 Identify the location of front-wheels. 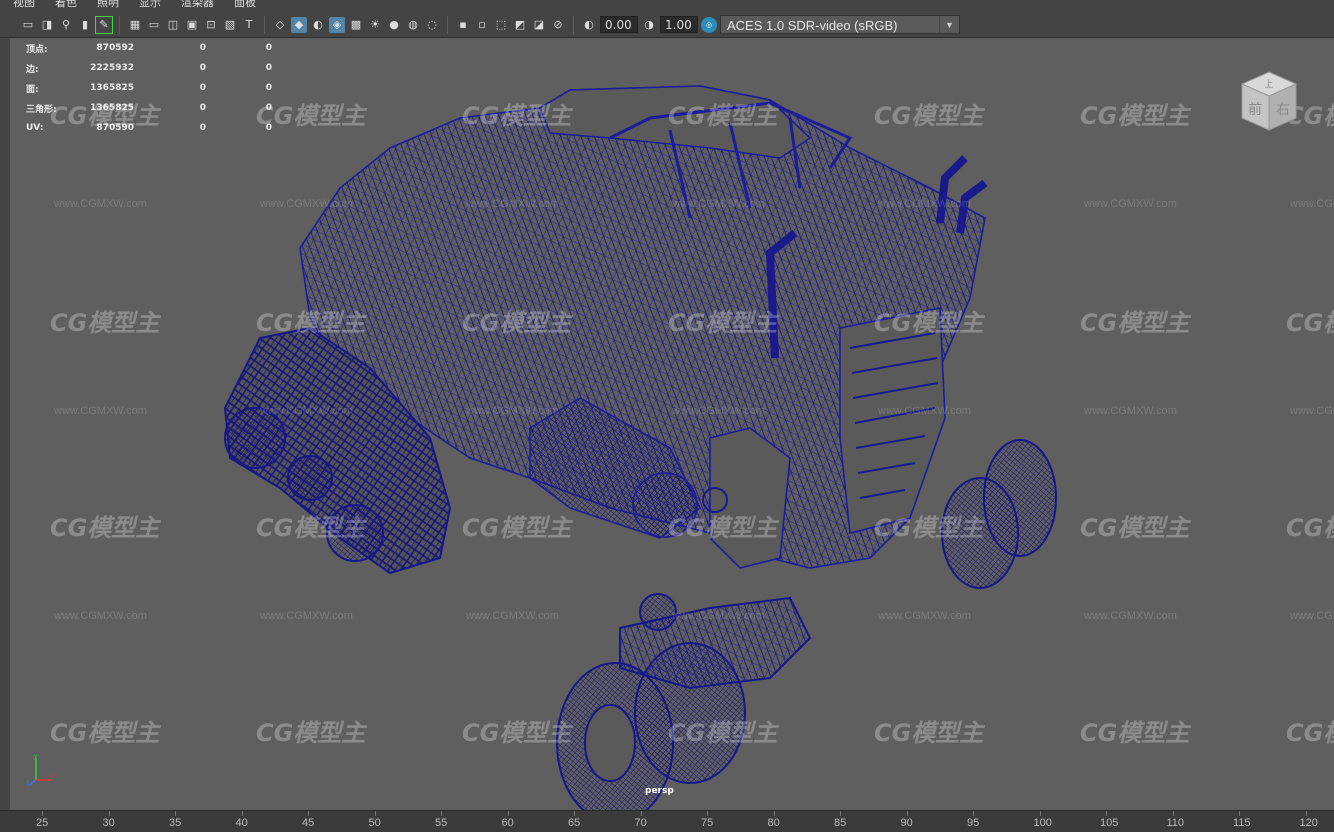
(684, 701).